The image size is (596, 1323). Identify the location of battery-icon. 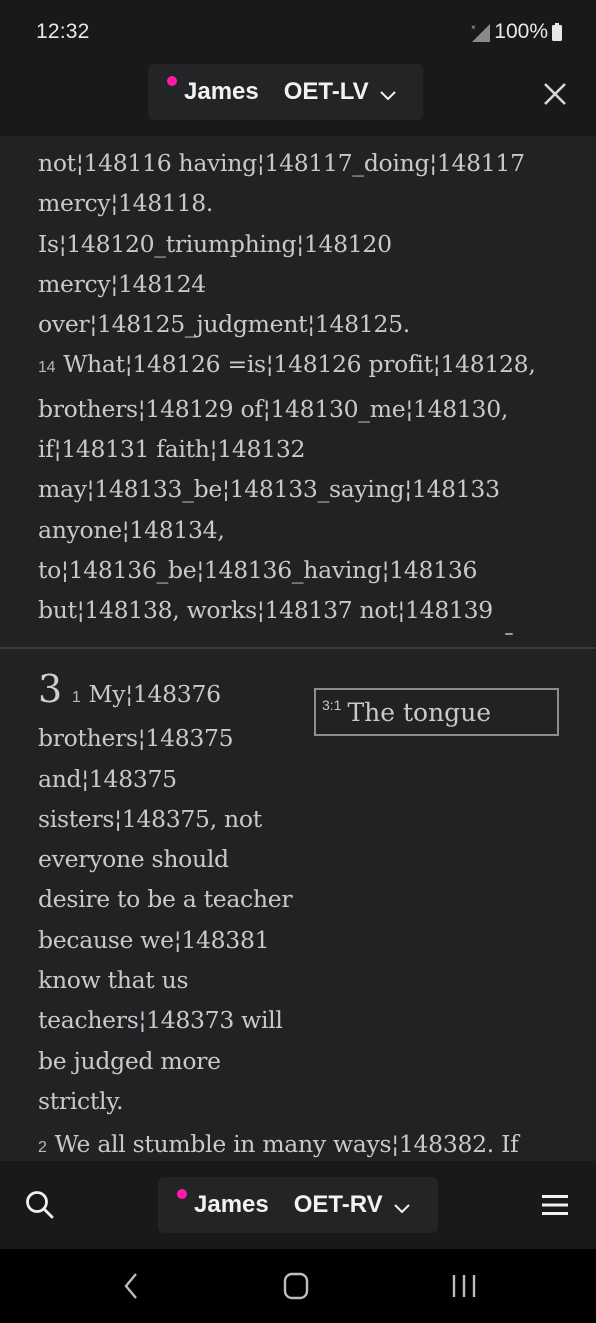
(557, 32).